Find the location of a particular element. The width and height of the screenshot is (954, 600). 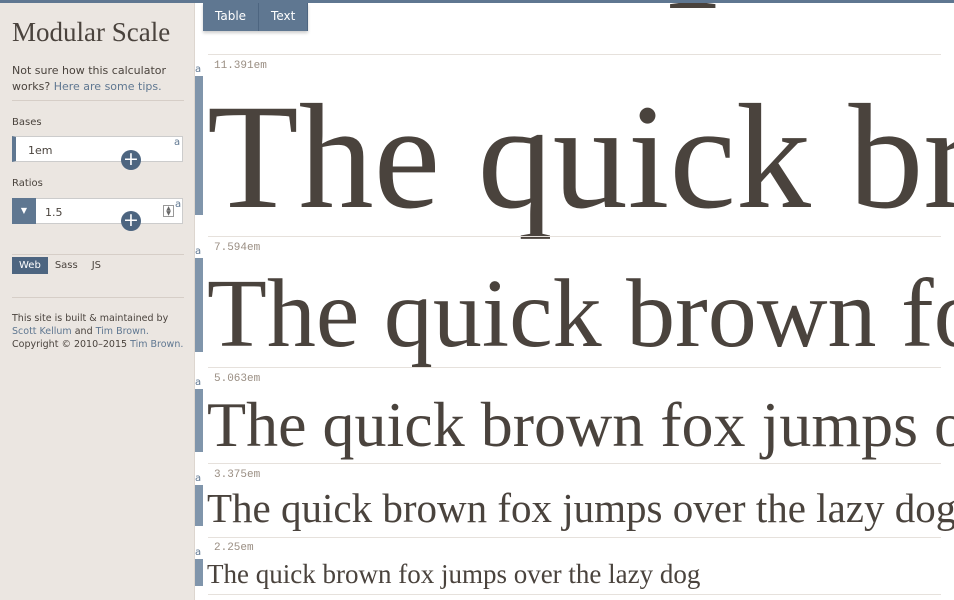

footer-and: and is located at coordinates (83, 331).